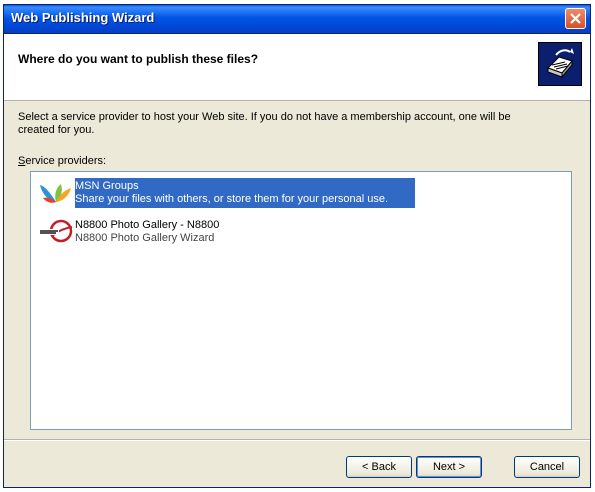 This screenshot has width=595, height=492. What do you see at coordinates (66, 161) in the screenshot?
I see `service-providers-label-text: ervice providers:` at bounding box center [66, 161].